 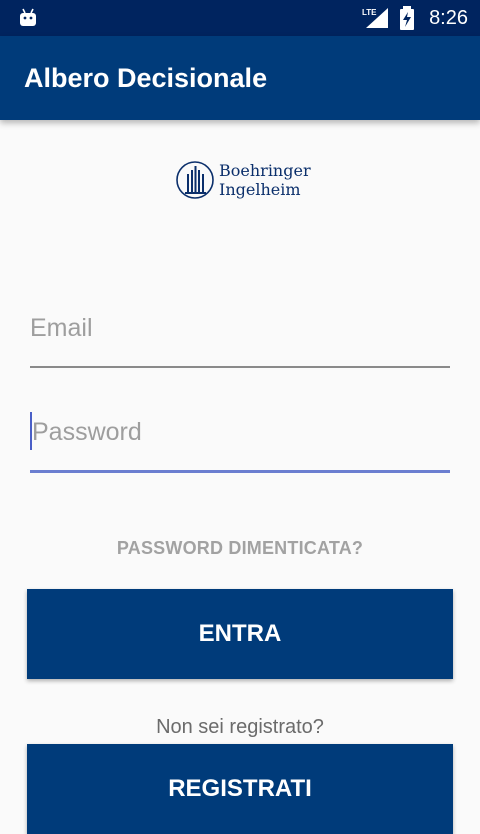 I want to click on email-field-container, so click(x=240, y=338).